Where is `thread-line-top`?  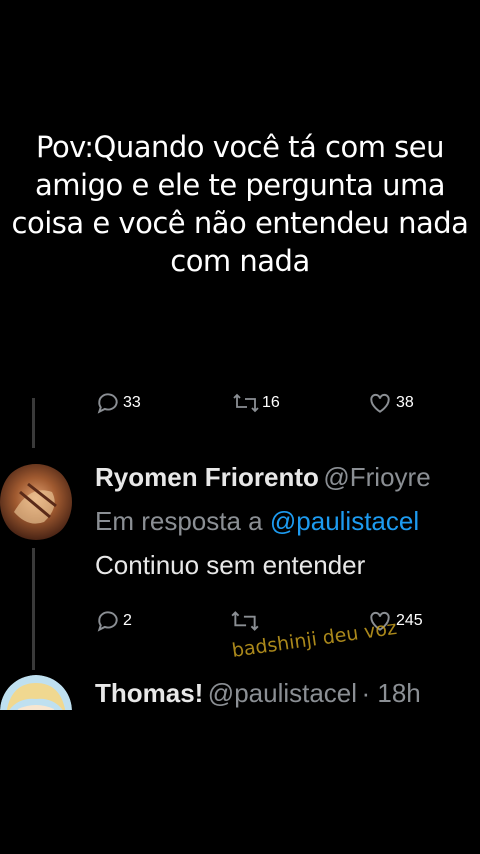
thread-line-top is located at coordinates (33, 423).